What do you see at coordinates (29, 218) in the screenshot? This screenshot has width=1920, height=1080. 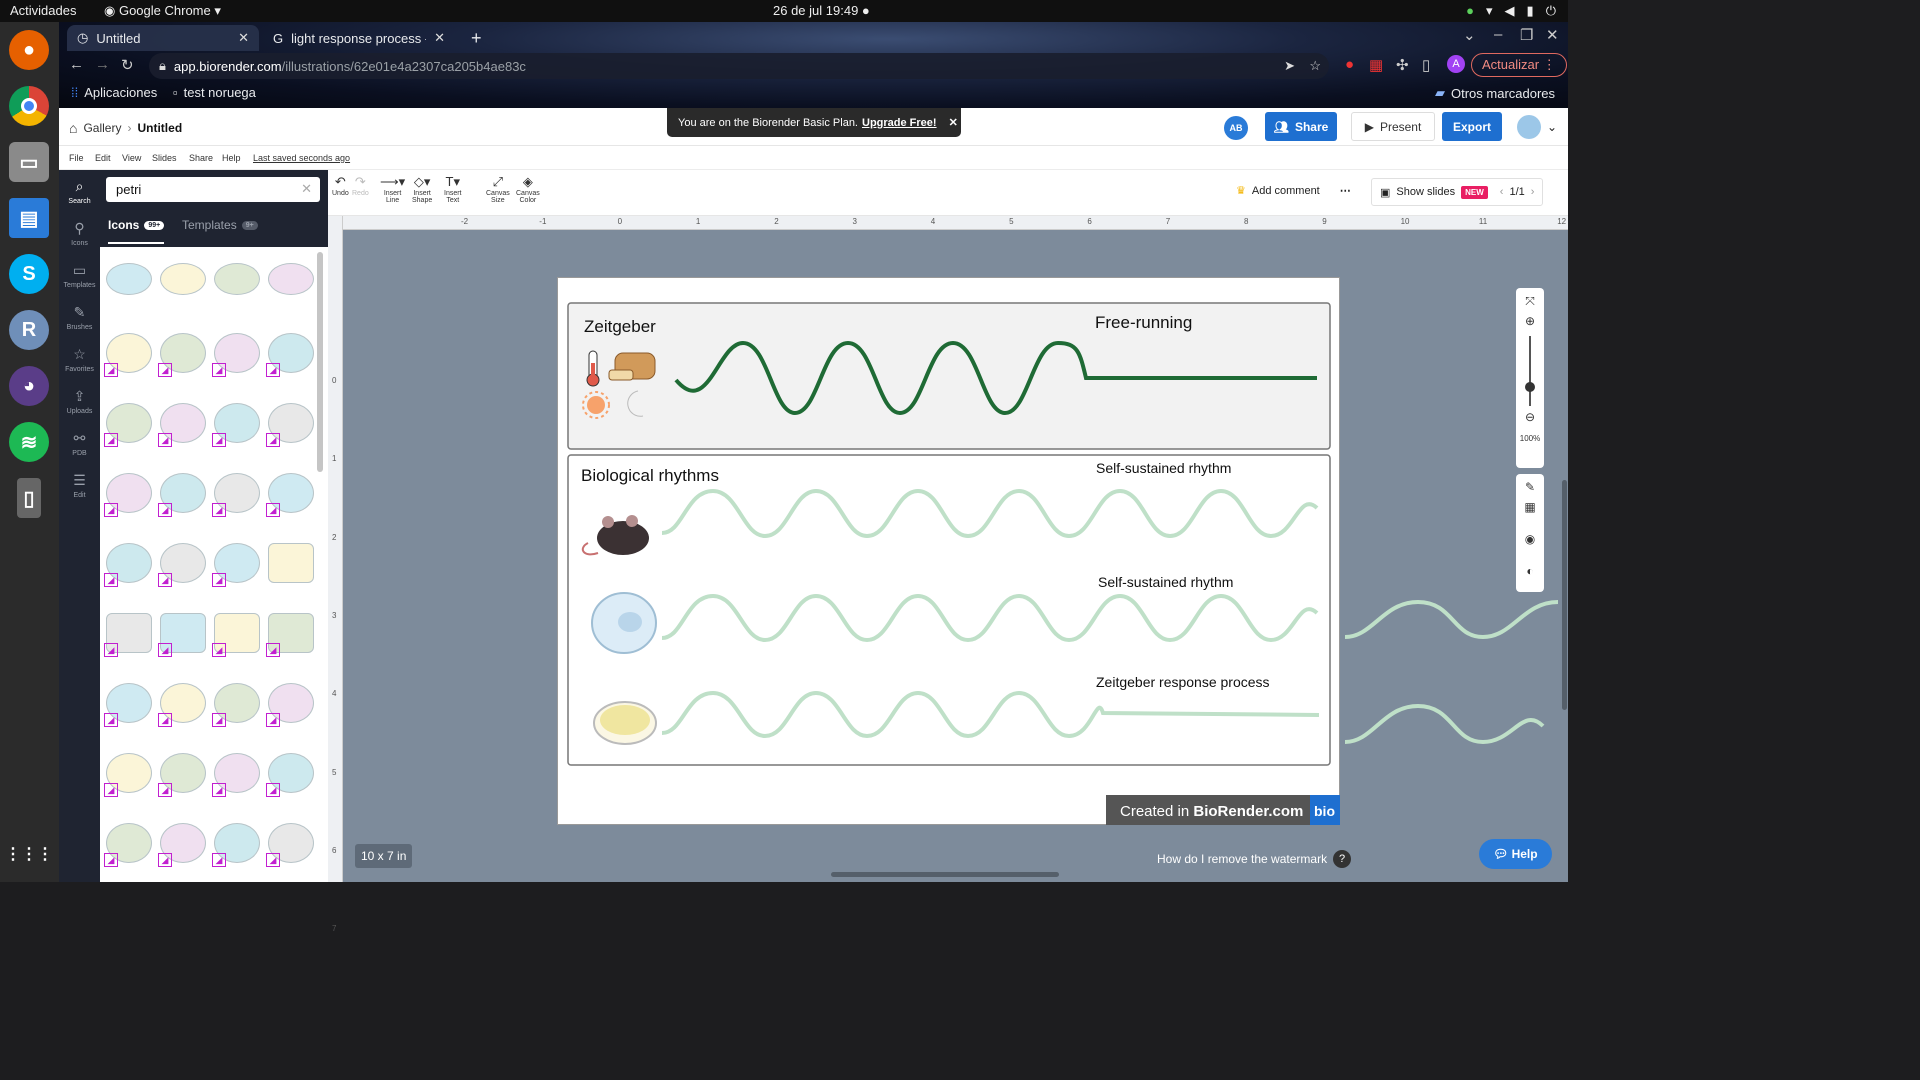 I see `writer-icon: ▤` at bounding box center [29, 218].